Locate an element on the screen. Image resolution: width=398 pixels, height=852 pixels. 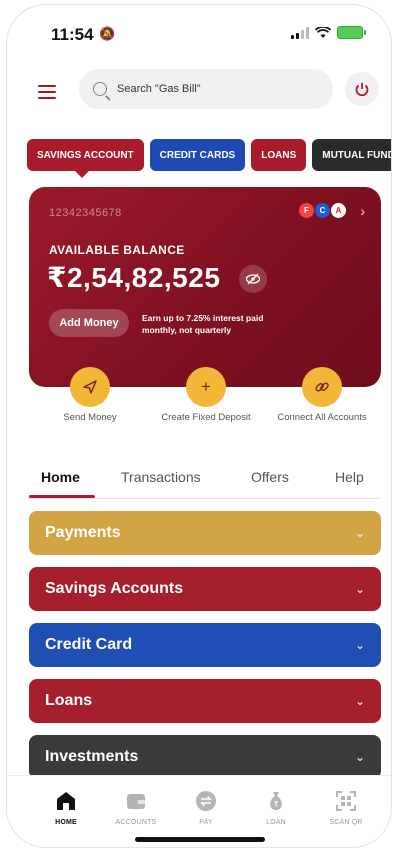
account-number: 12342345678 is located at coordinates (85, 213).